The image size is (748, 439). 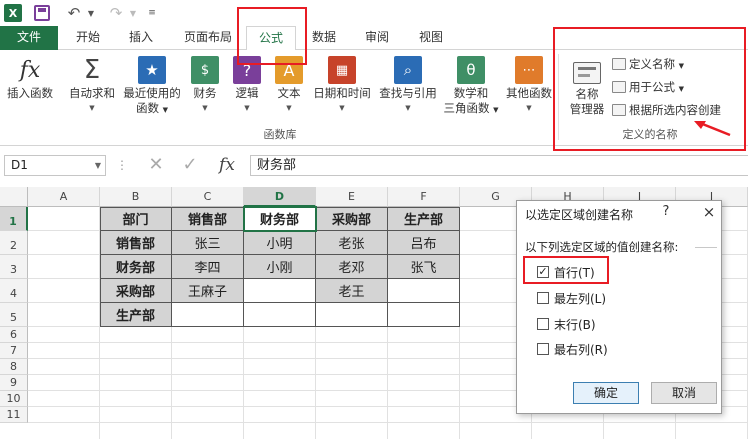 I want to click on row-header-2: 2, so click(x=14, y=243).